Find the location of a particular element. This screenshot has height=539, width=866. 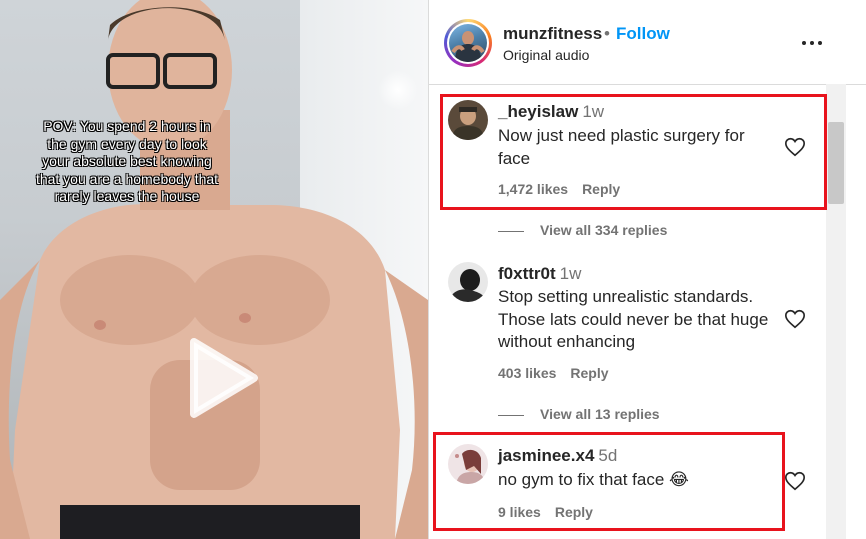

audio-link: Original audio is located at coordinates (546, 55).